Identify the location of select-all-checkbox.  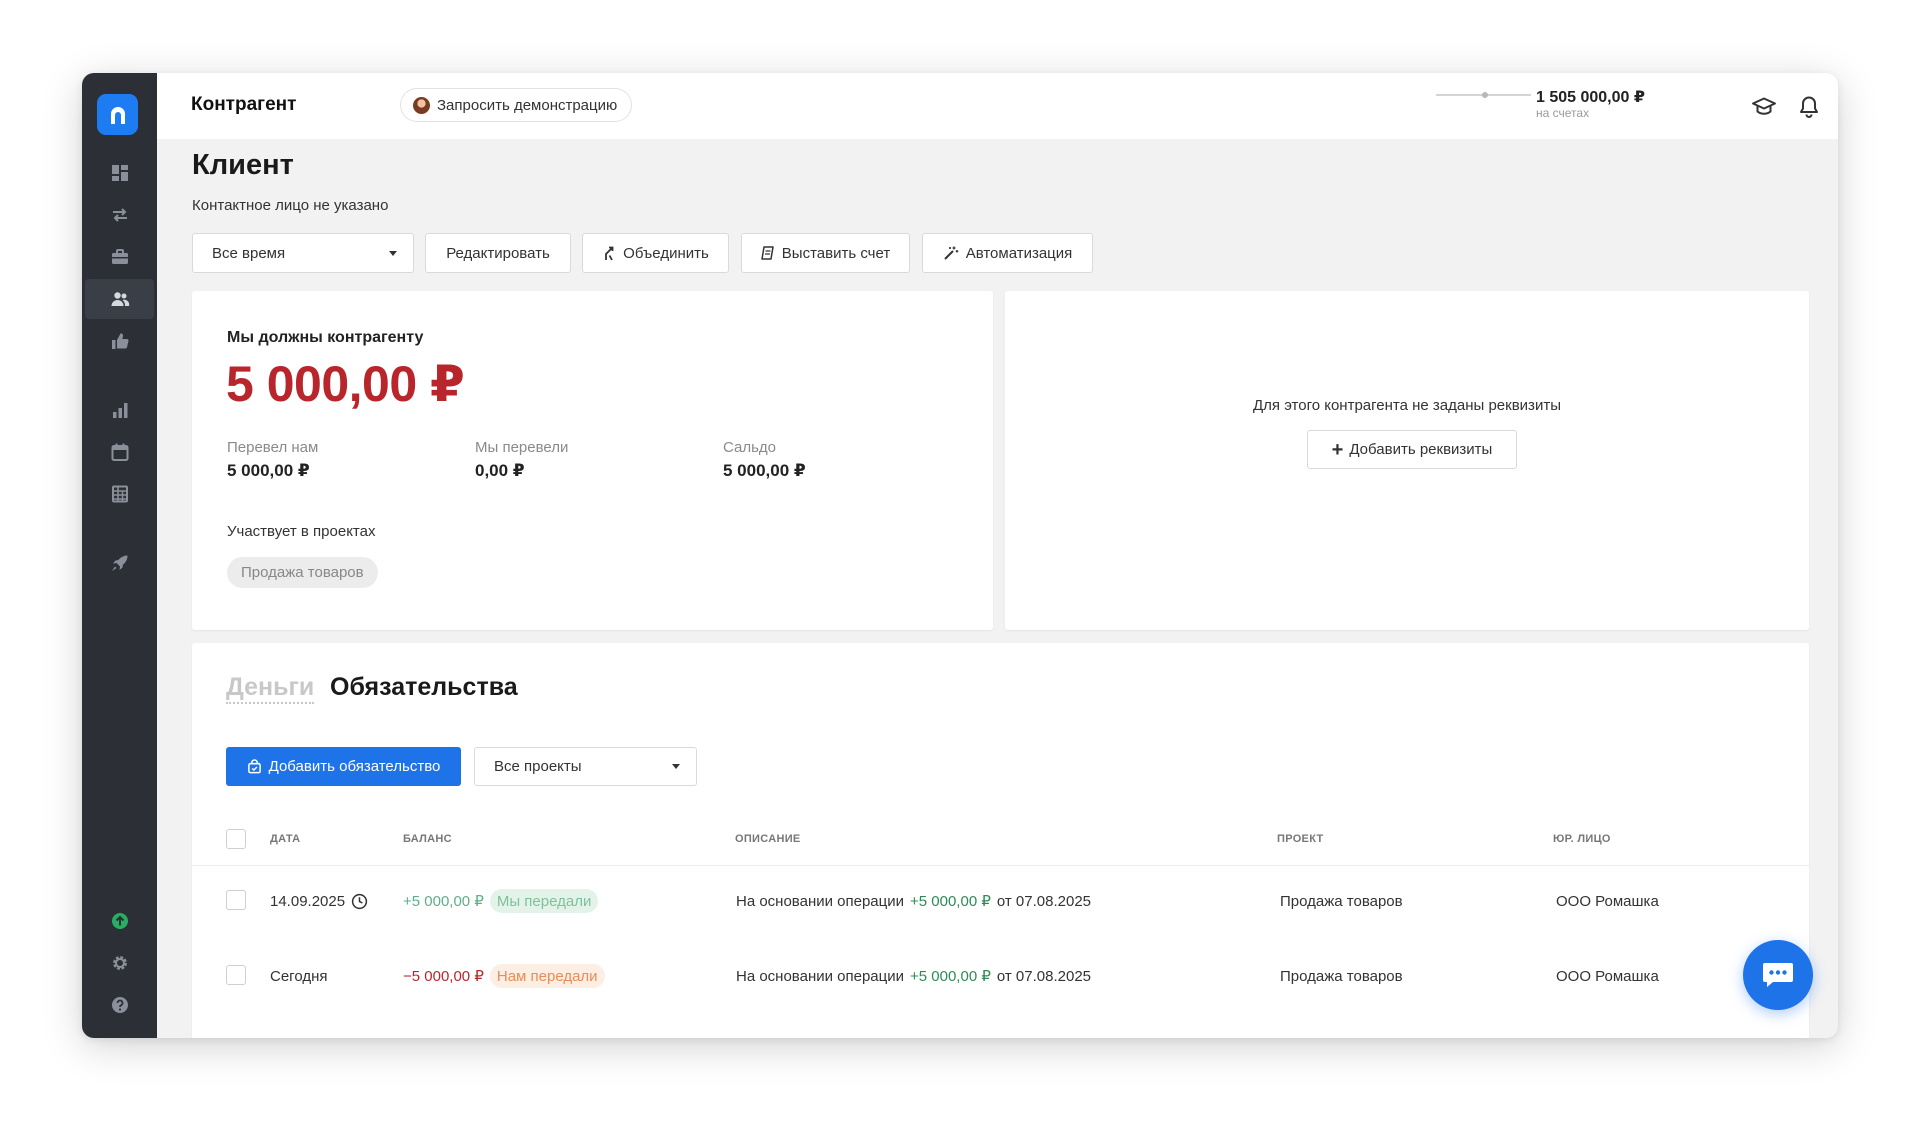
(236, 839).